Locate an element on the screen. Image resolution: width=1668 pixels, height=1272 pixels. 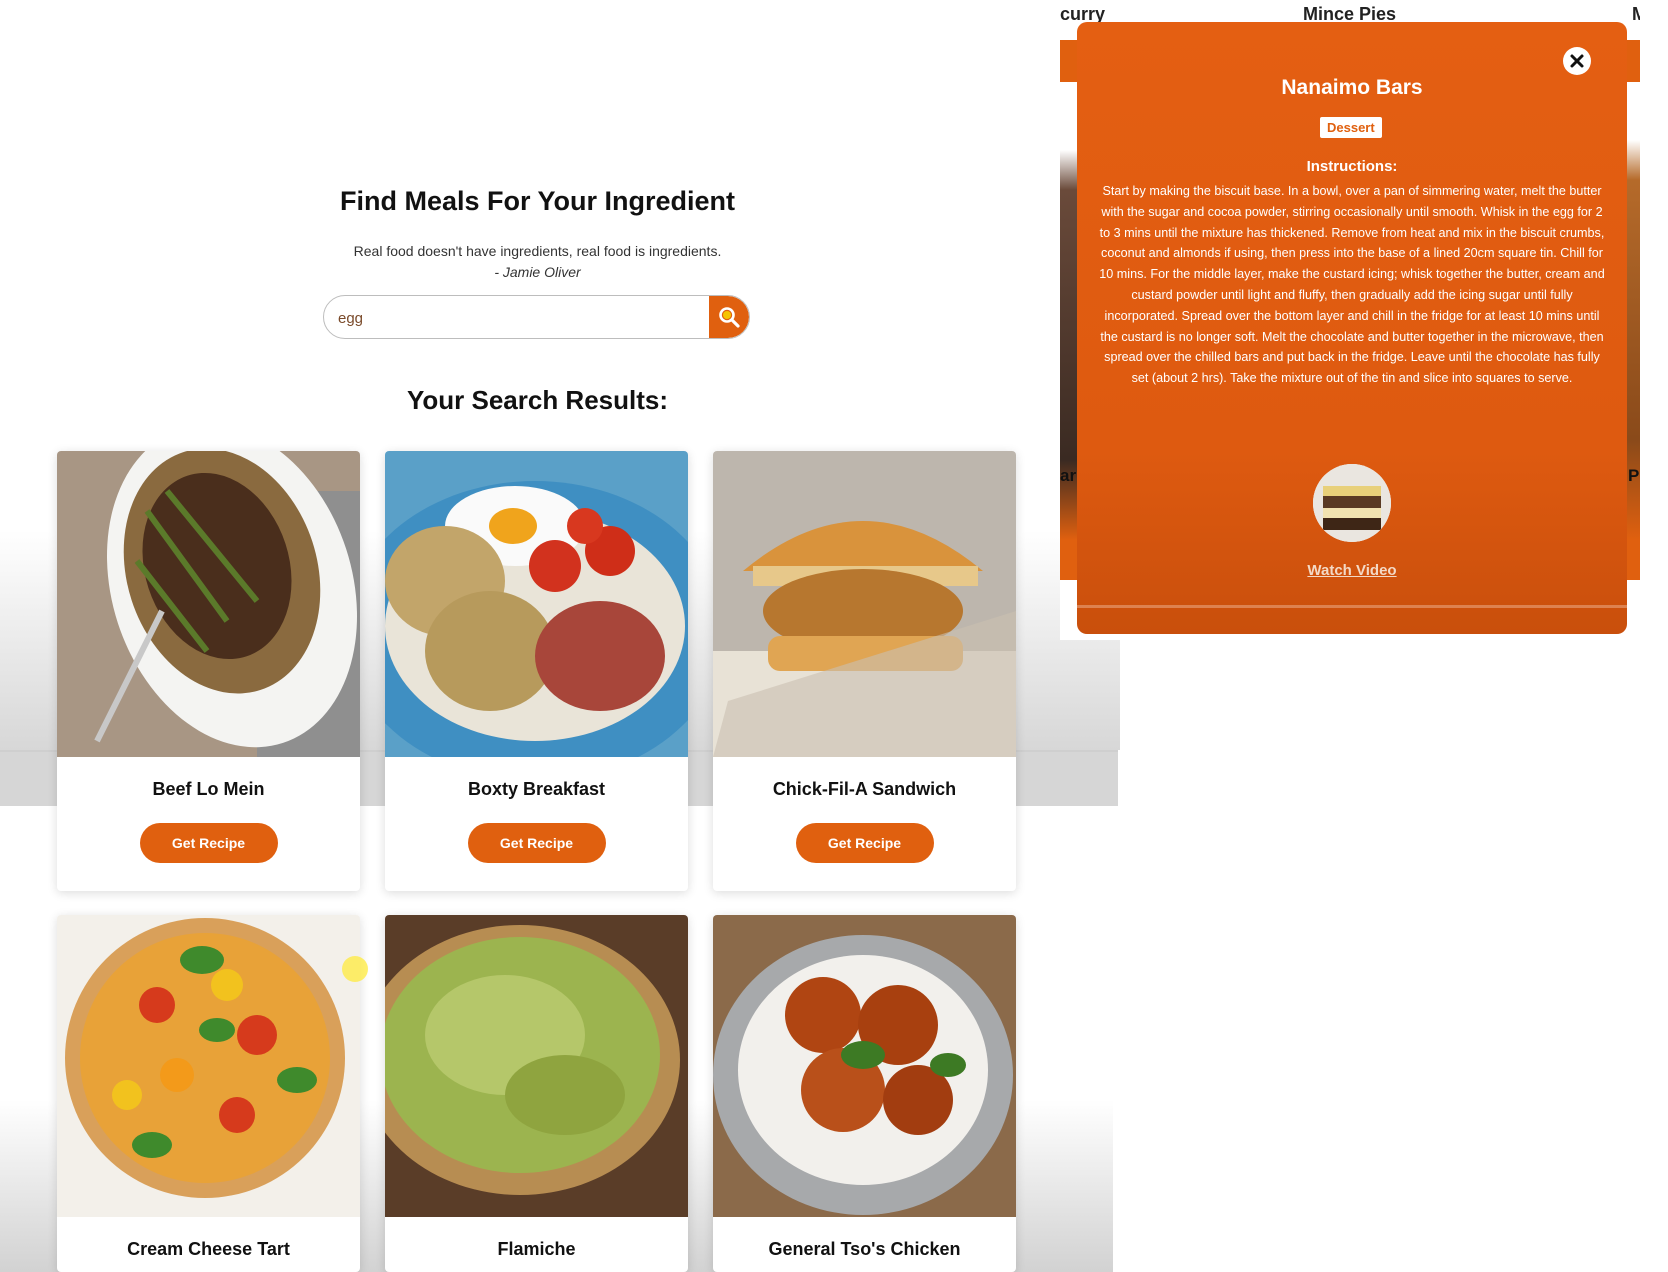
close-icon is located at coordinates (1577, 61).